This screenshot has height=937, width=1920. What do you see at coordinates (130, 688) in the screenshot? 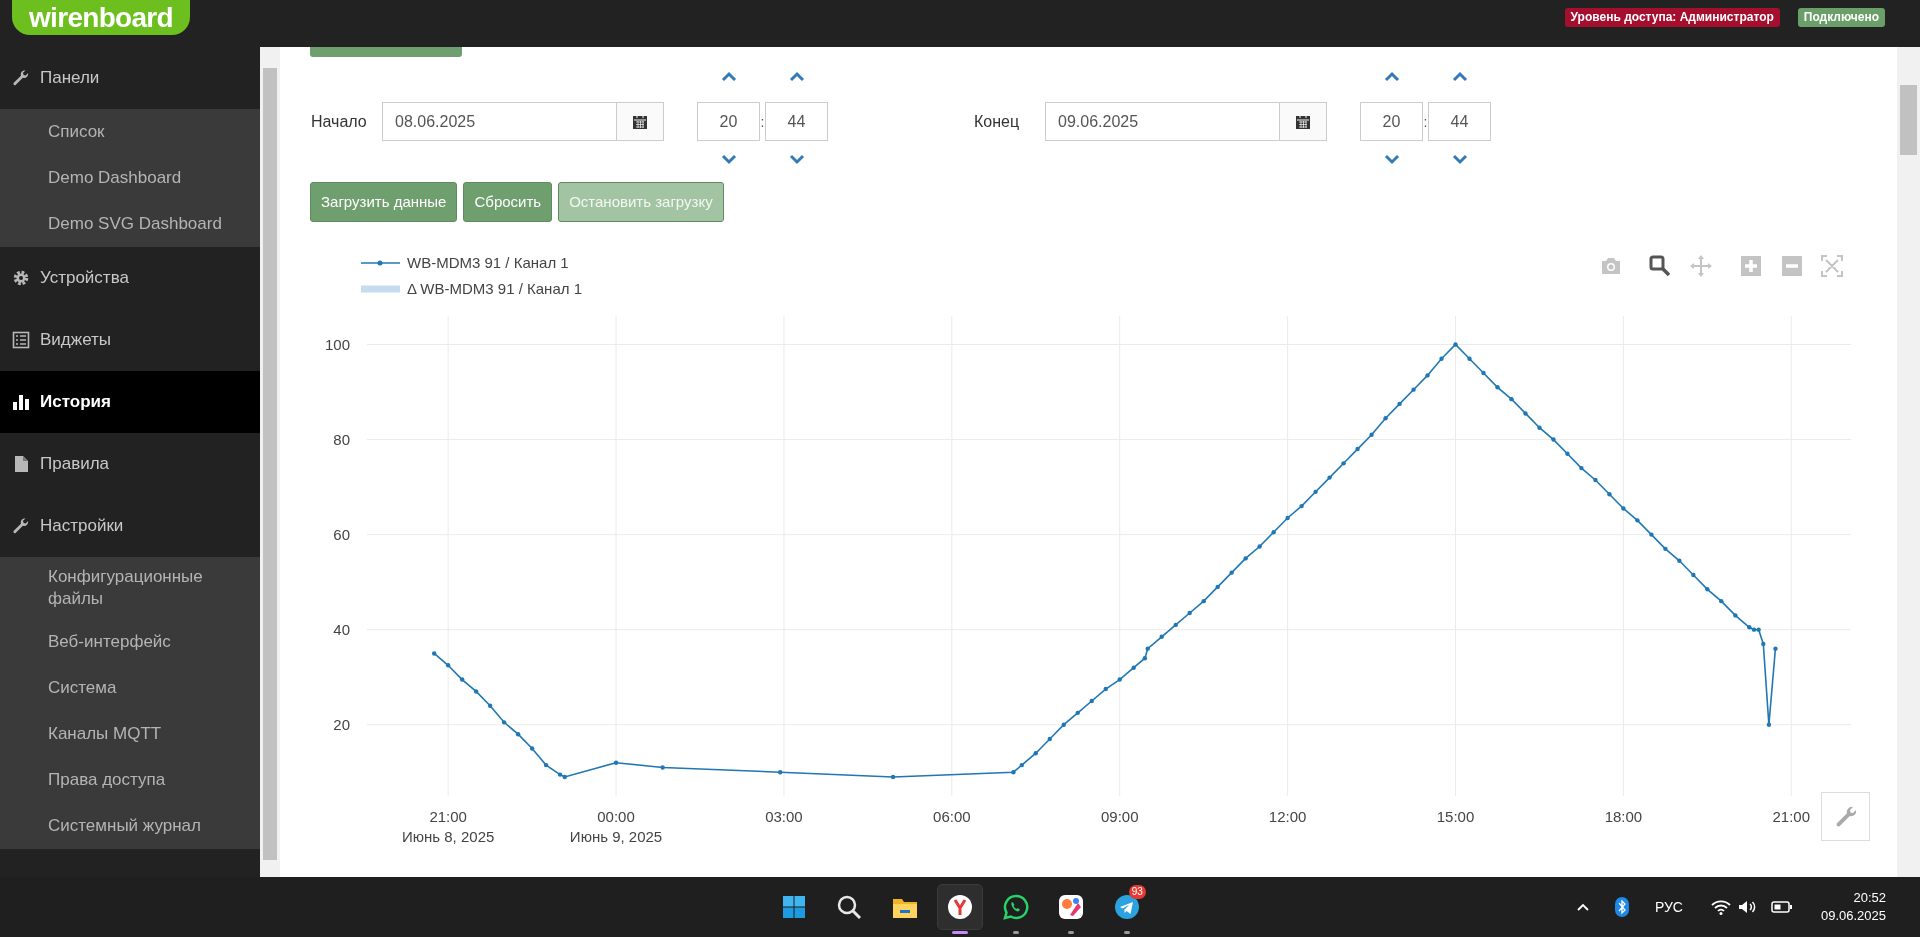
I see `sidebar-subitem: Система` at bounding box center [130, 688].